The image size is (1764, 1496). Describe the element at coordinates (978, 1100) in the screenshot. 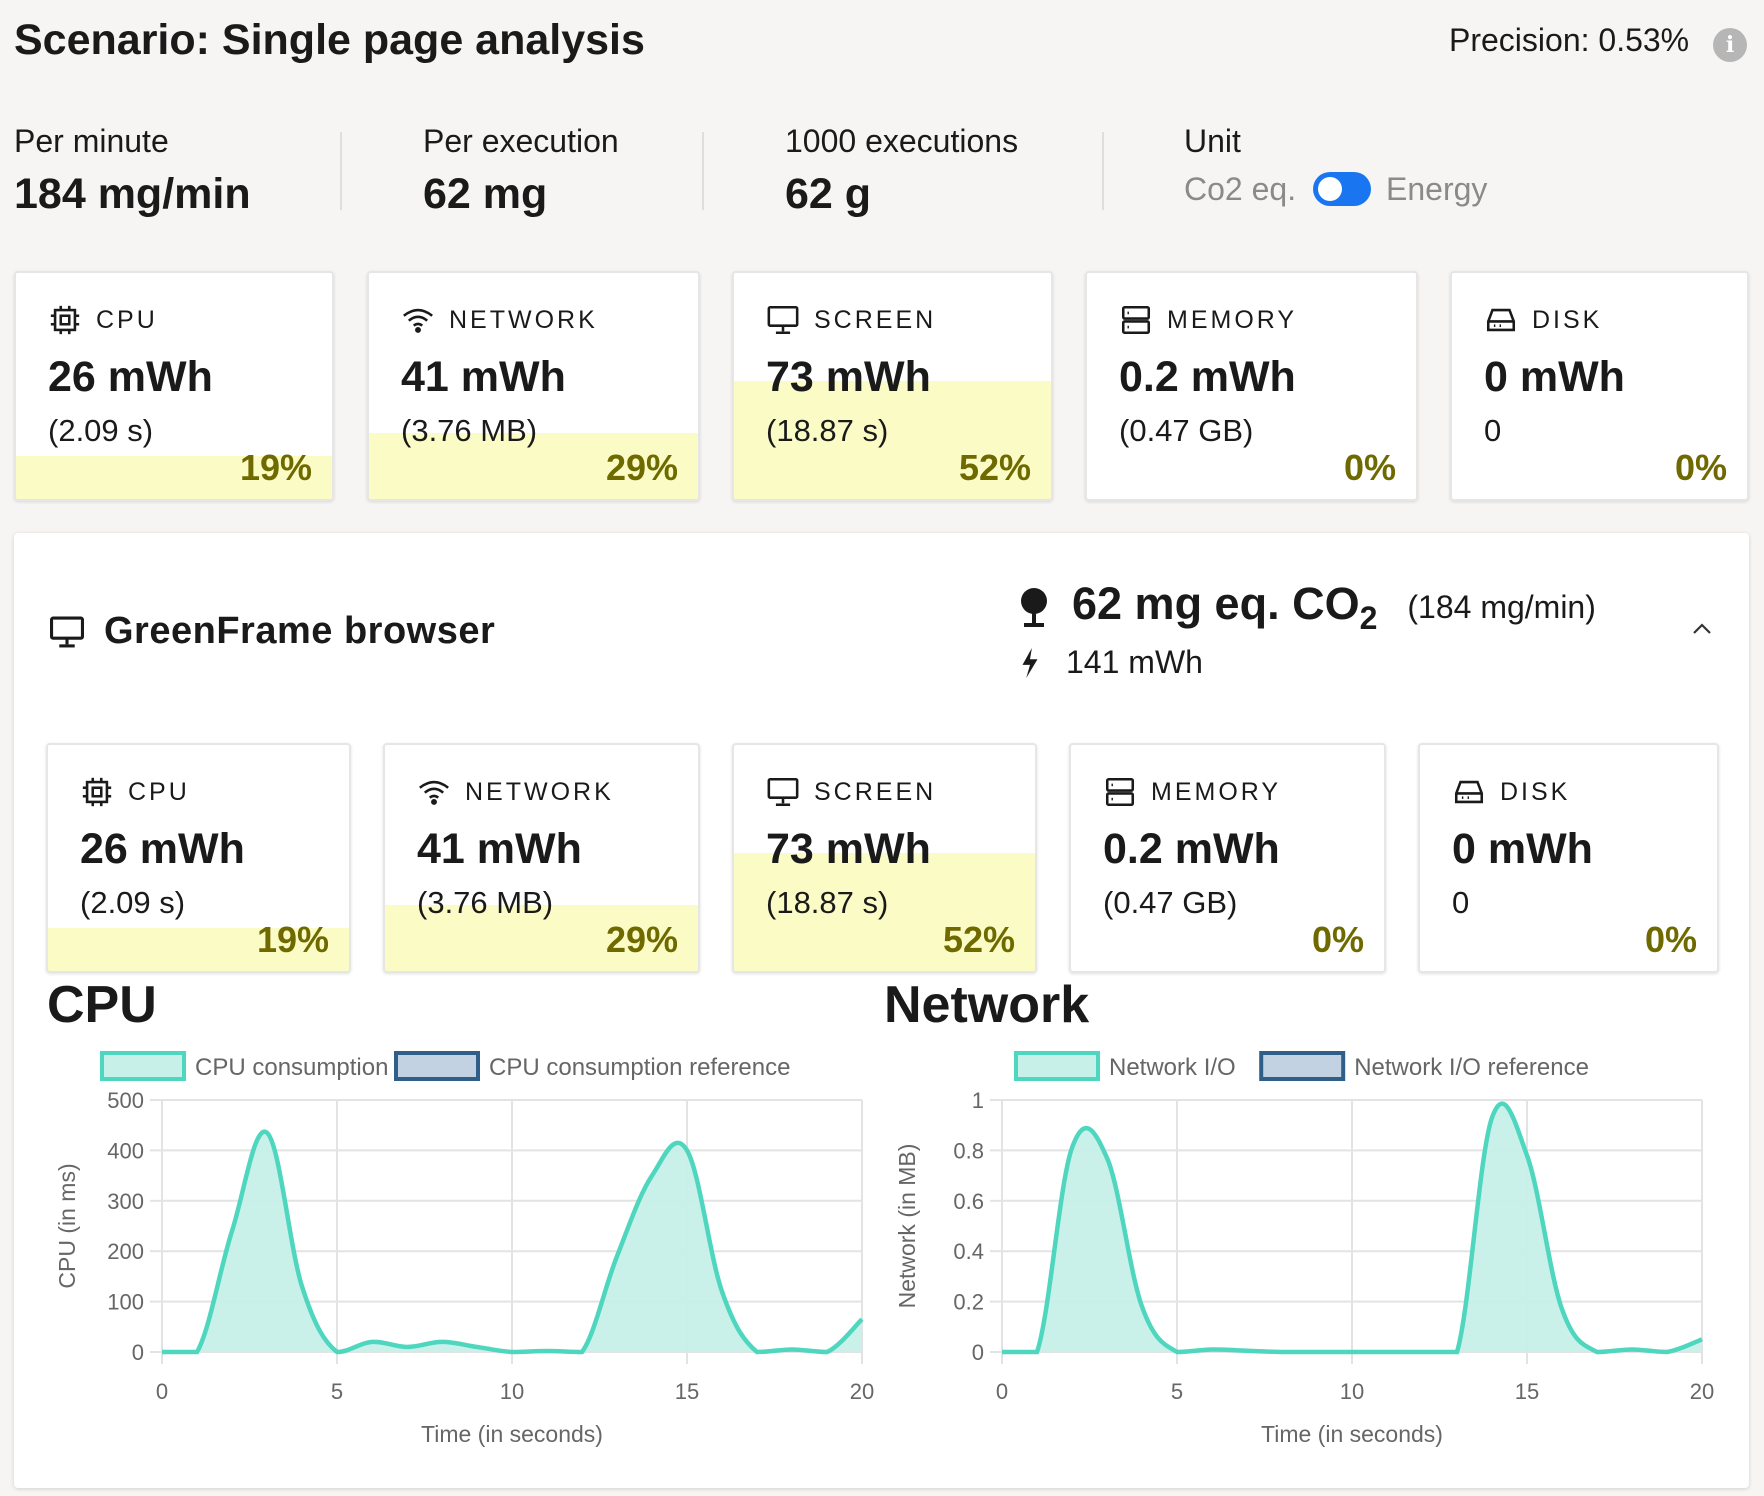

I see `y-tick-label: 1` at that location.